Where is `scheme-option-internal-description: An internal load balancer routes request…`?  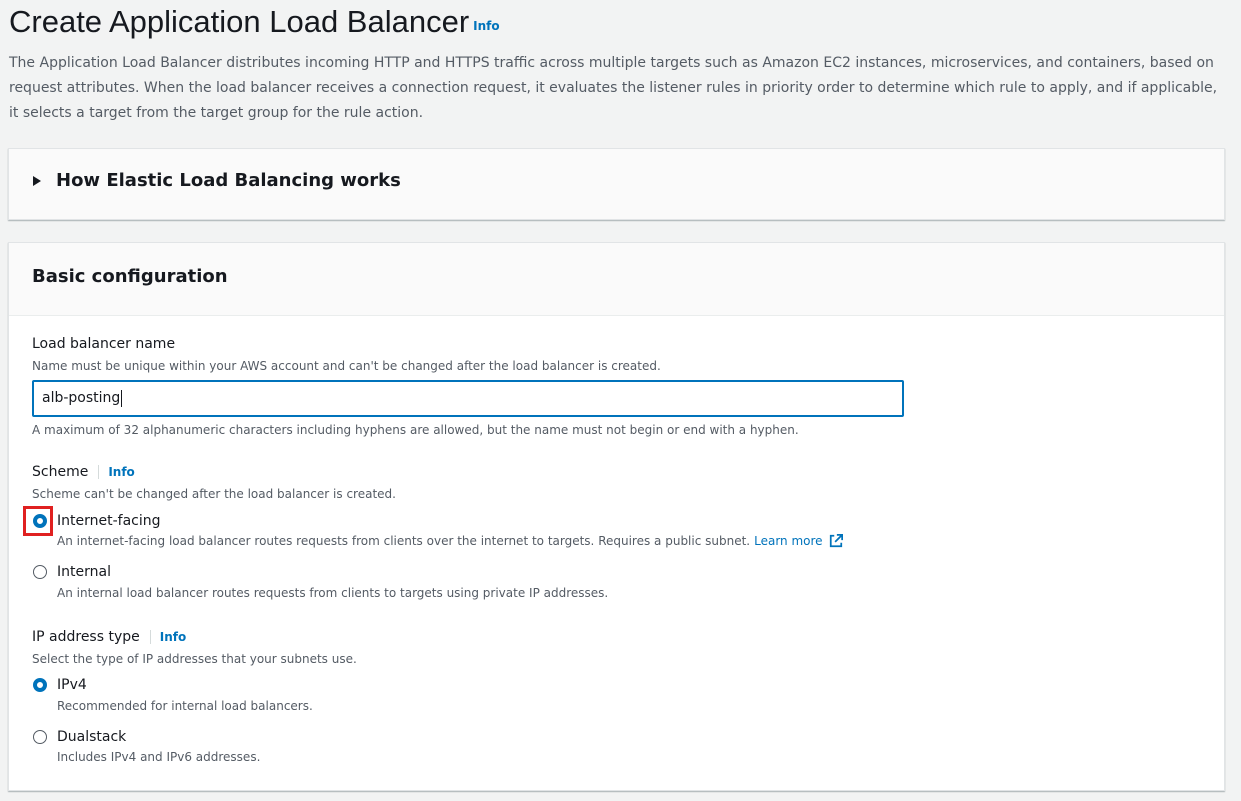
scheme-option-internal-description: An internal load balancer routes request… is located at coordinates (333, 593).